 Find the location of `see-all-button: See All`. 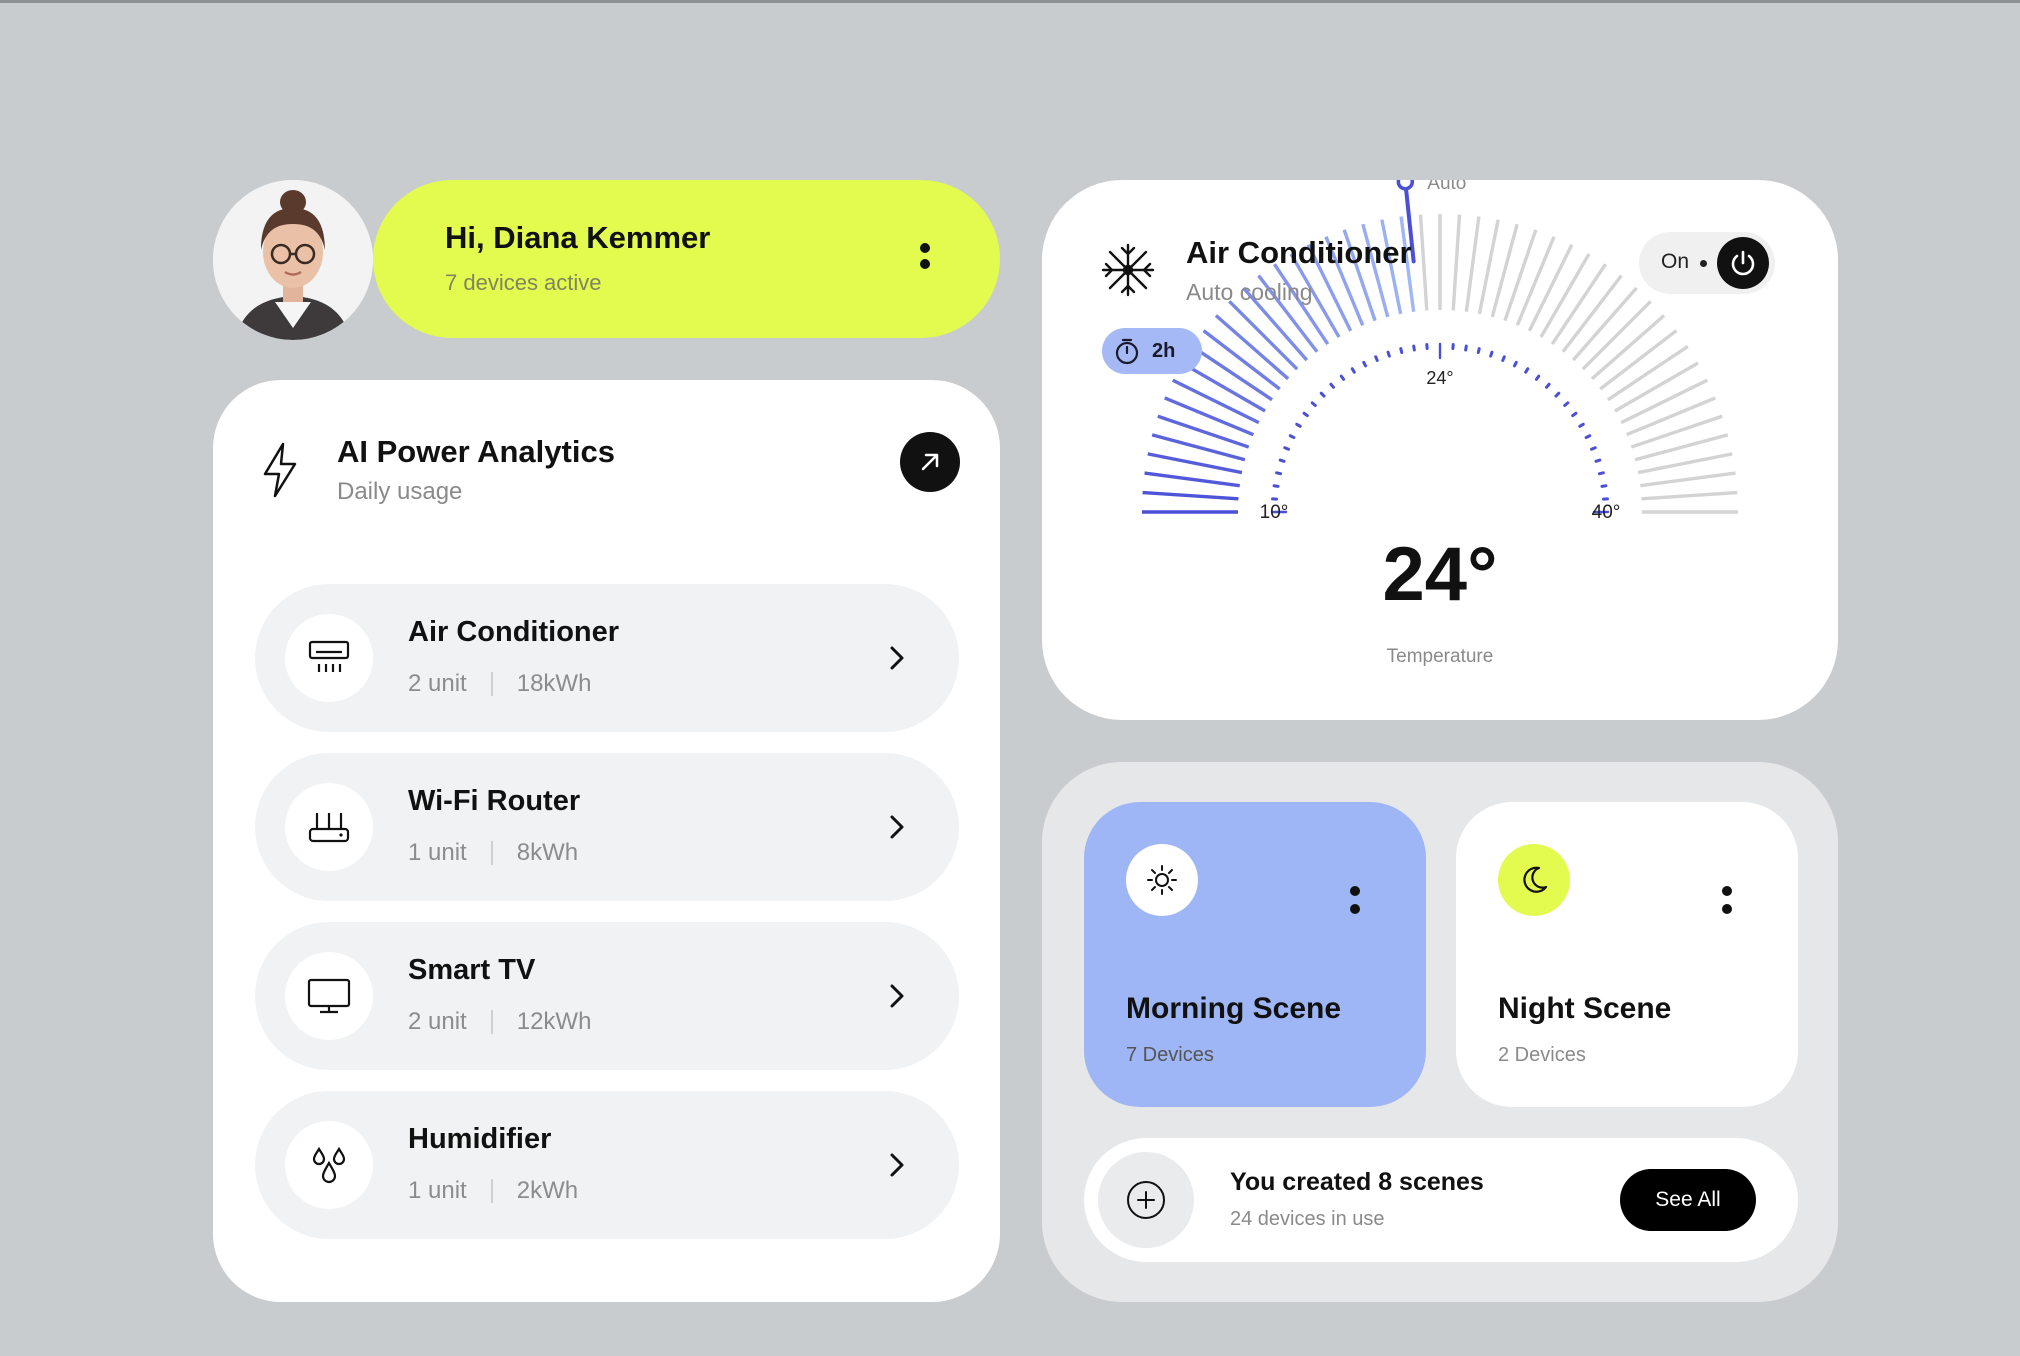

see-all-button: See All is located at coordinates (1688, 1200).